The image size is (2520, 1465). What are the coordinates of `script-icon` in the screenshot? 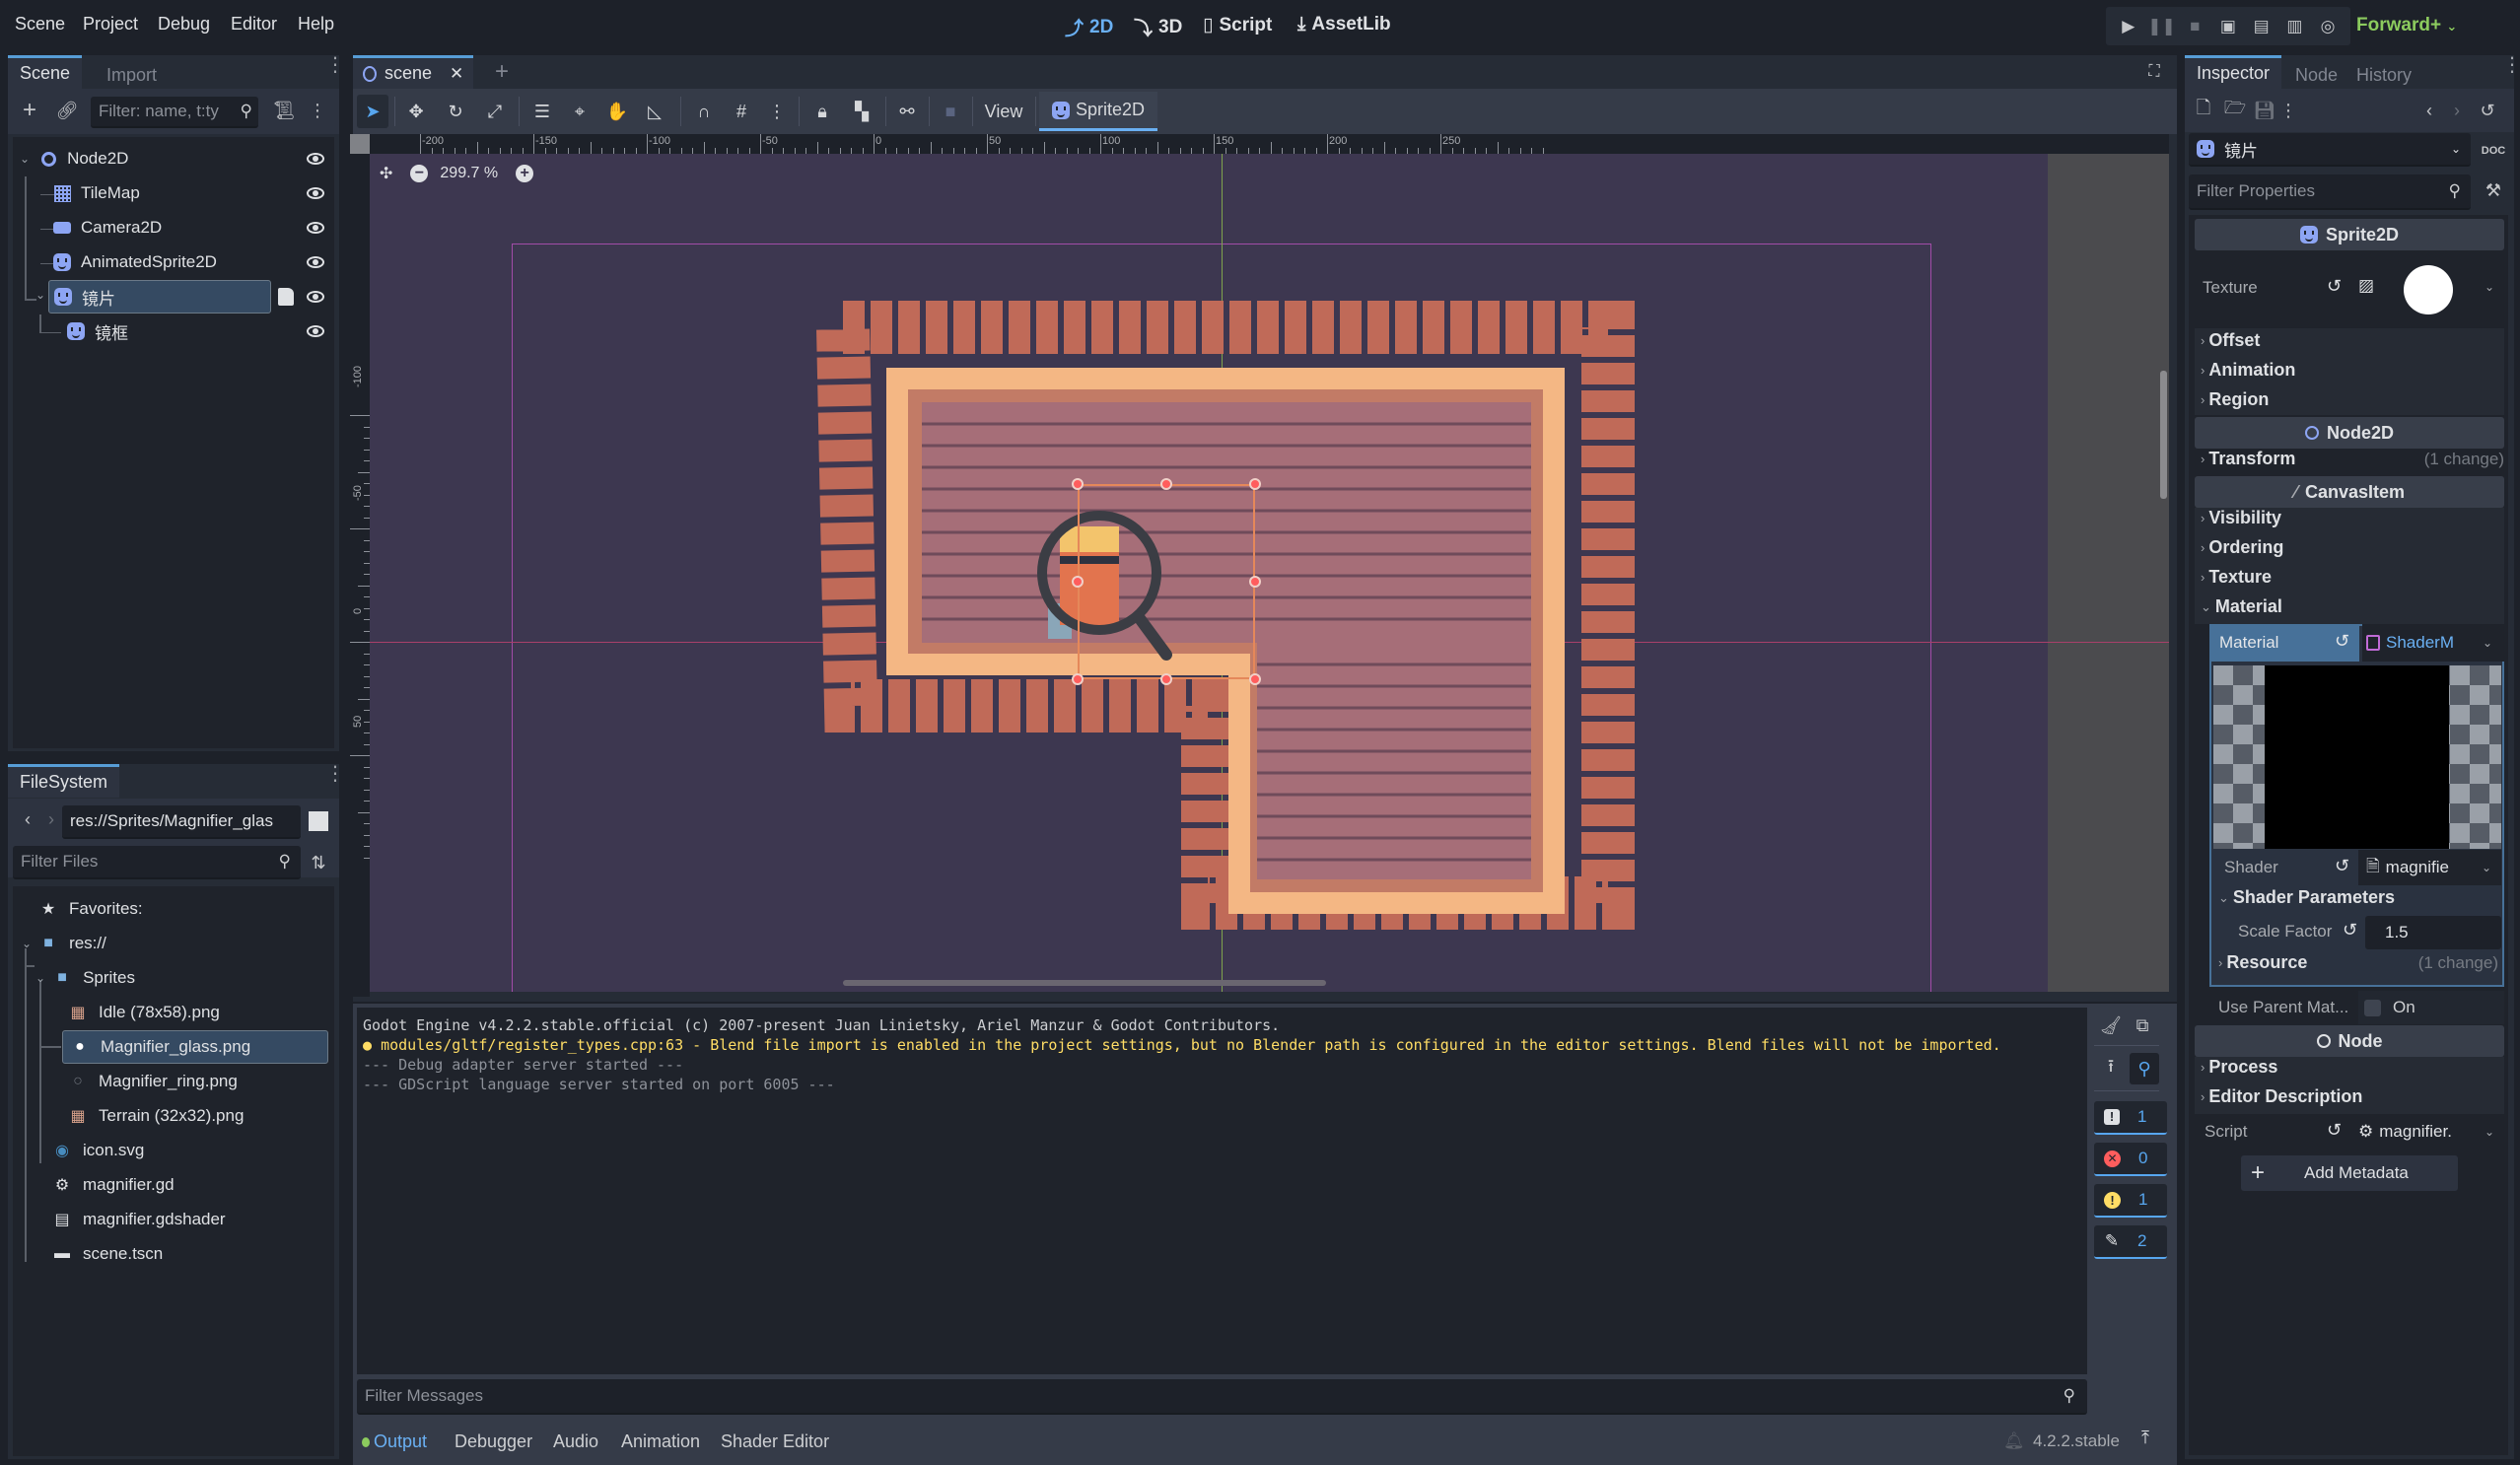 It's located at (286, 297).